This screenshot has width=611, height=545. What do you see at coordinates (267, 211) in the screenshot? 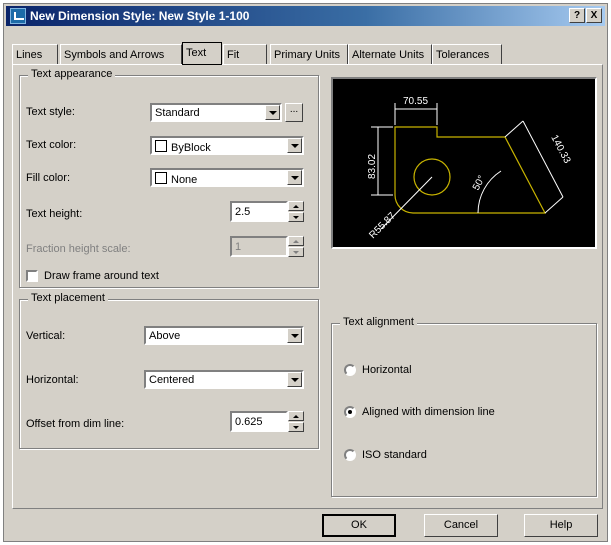
I see `text-height-spinner: 2.5` at bounding box center [267, 211].